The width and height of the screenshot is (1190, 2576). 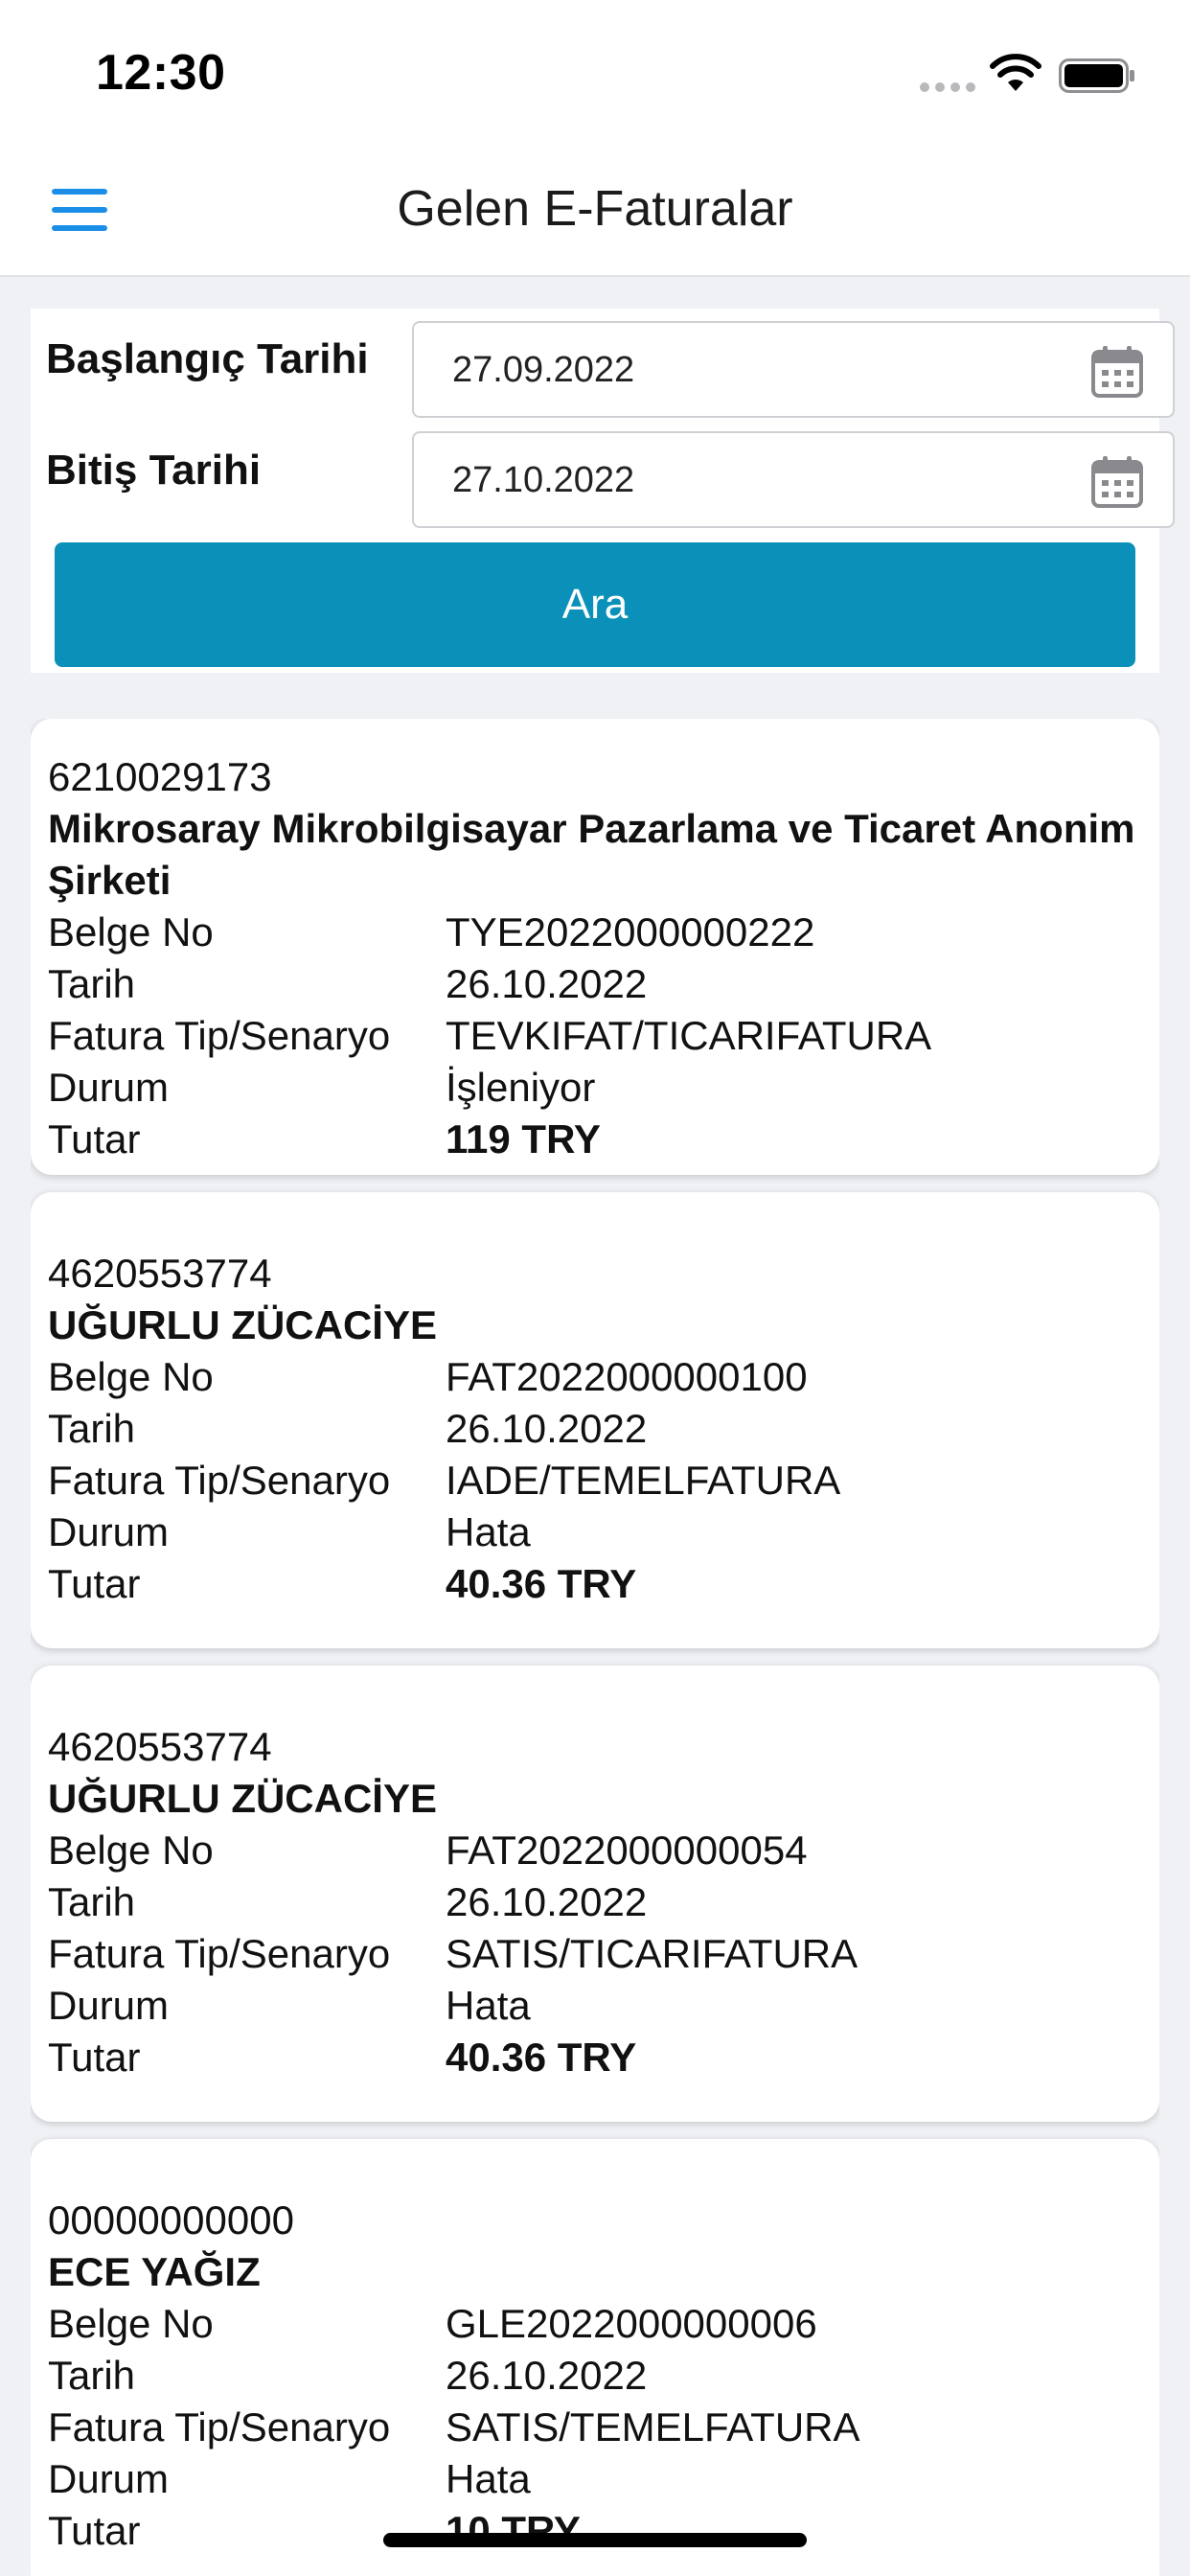 I want to click on page-title: Gelen E-Faturalar, so click(x=595, y=209).